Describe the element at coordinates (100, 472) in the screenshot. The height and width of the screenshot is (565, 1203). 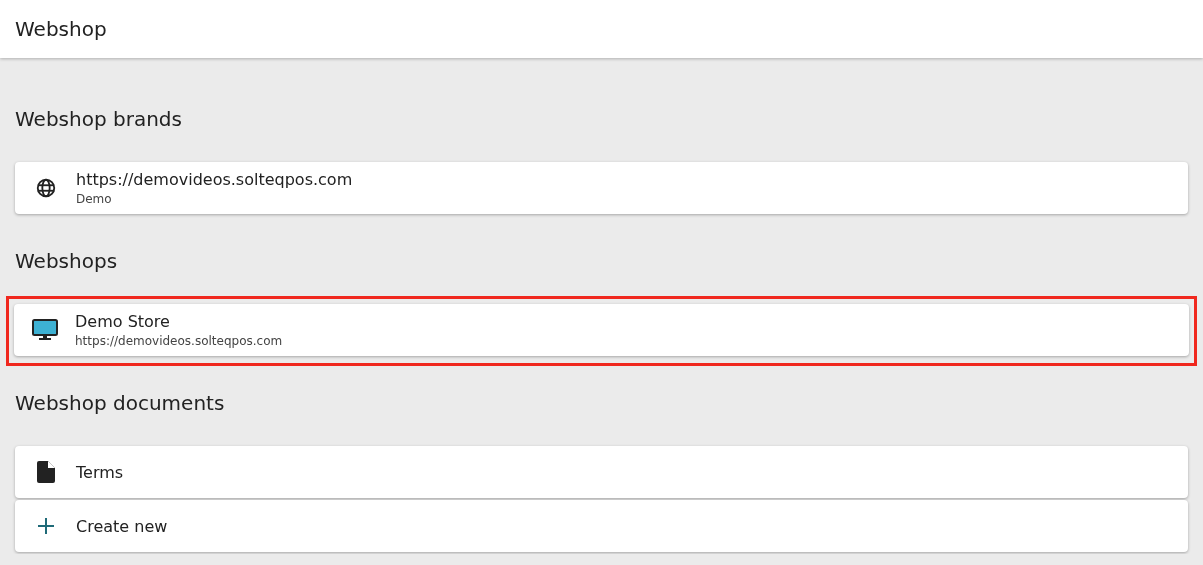
I see `item-title: Terms` at that location.